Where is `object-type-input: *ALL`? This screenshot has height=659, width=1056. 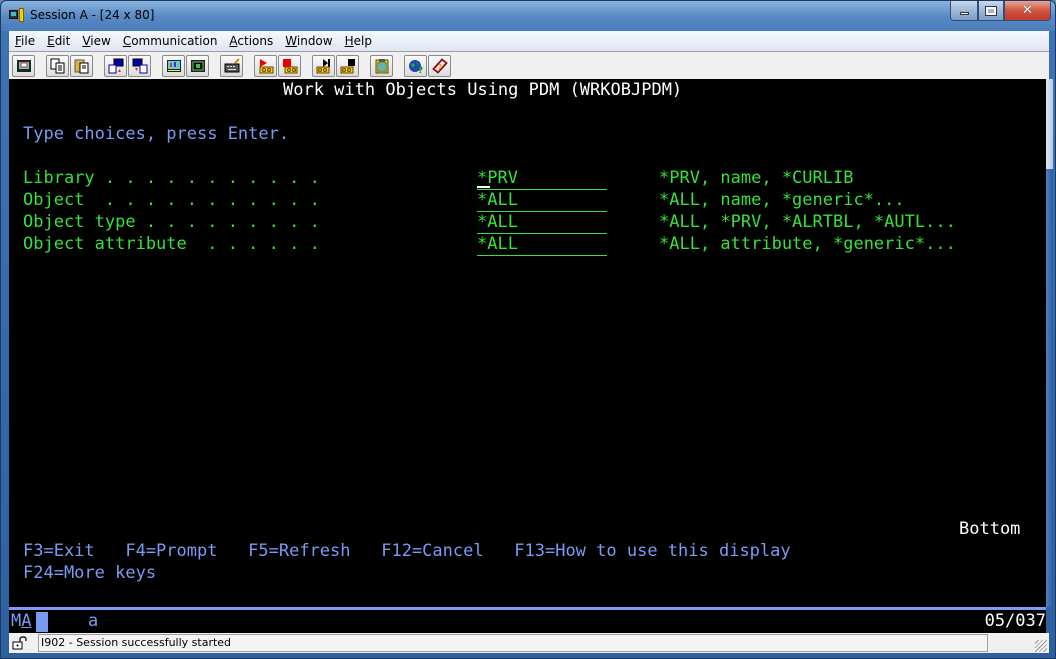 object-type-input: *ALL is located at coordinates (542, 222).